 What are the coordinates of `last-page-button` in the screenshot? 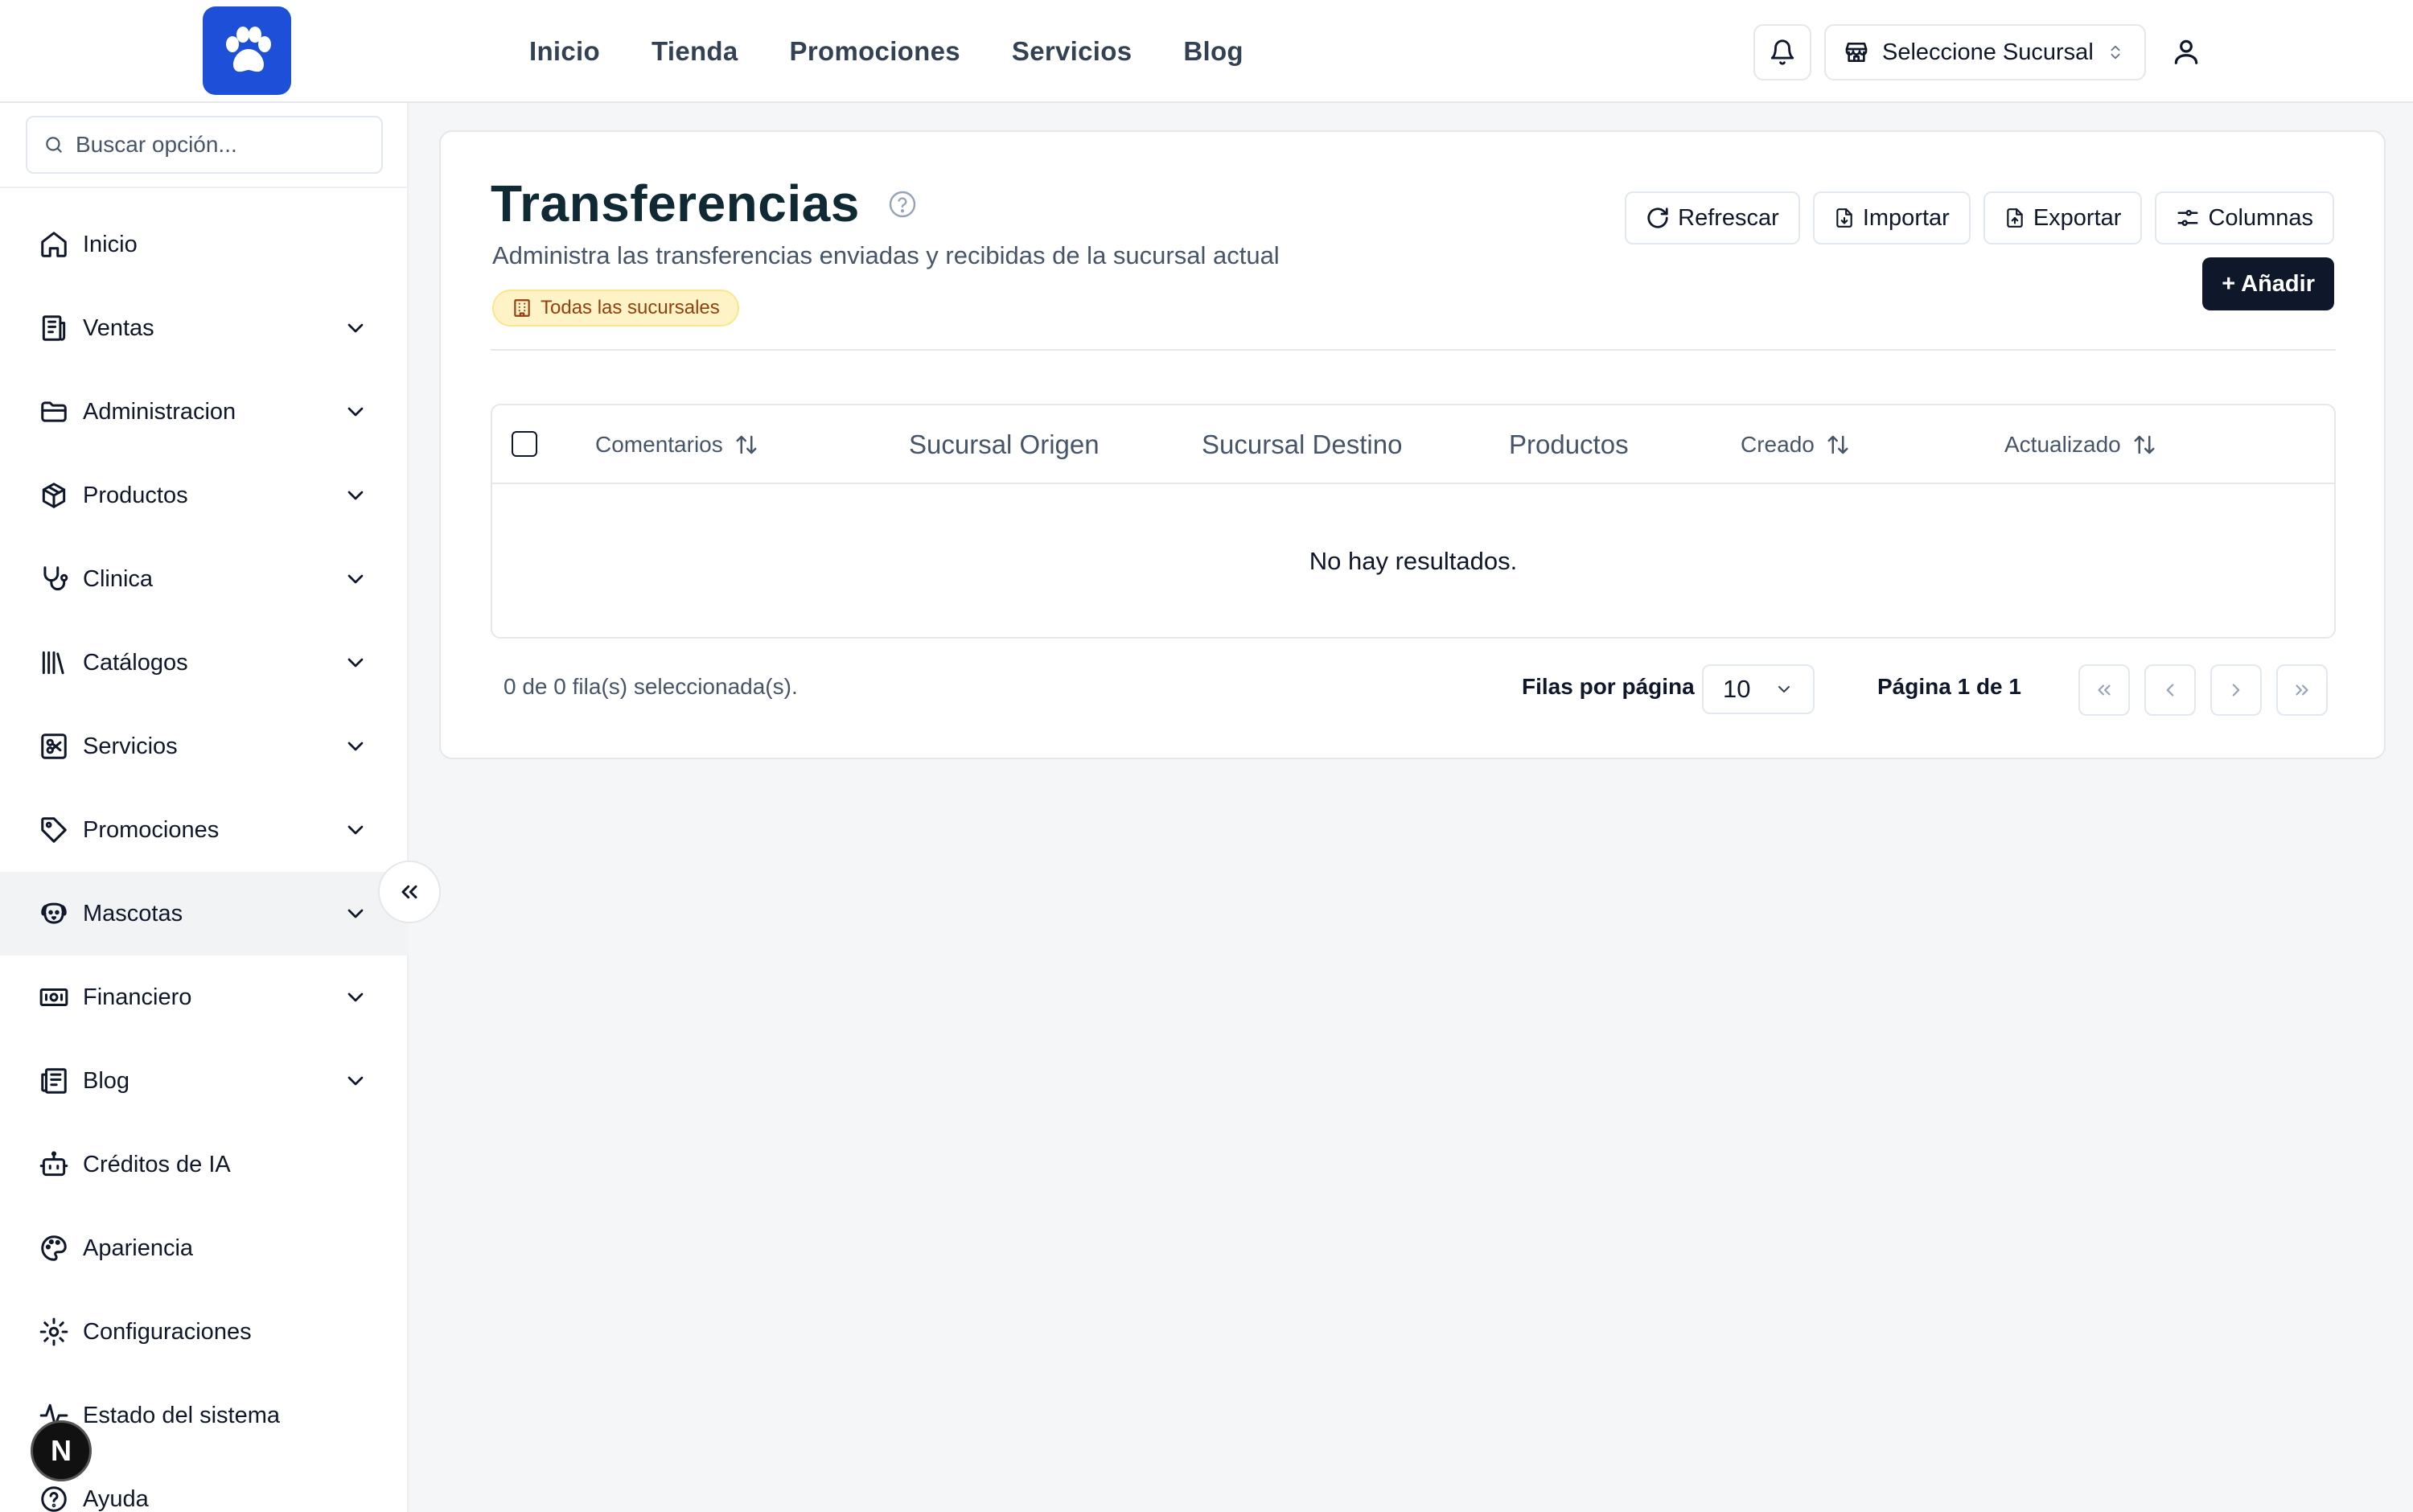 It's located at (2302, 690).